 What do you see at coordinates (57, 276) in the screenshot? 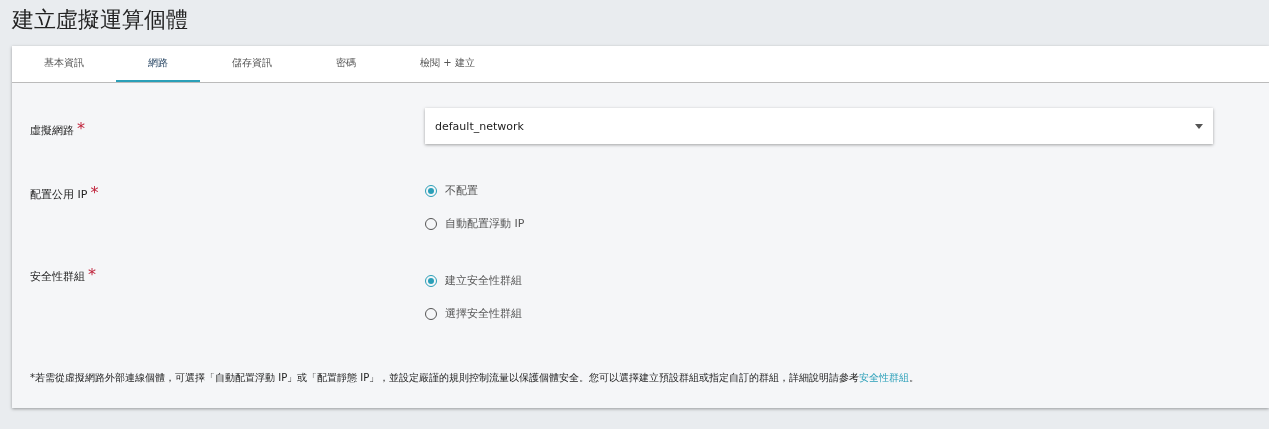
I see `field-label: 安全性群組` at bounding box center [57, 276].